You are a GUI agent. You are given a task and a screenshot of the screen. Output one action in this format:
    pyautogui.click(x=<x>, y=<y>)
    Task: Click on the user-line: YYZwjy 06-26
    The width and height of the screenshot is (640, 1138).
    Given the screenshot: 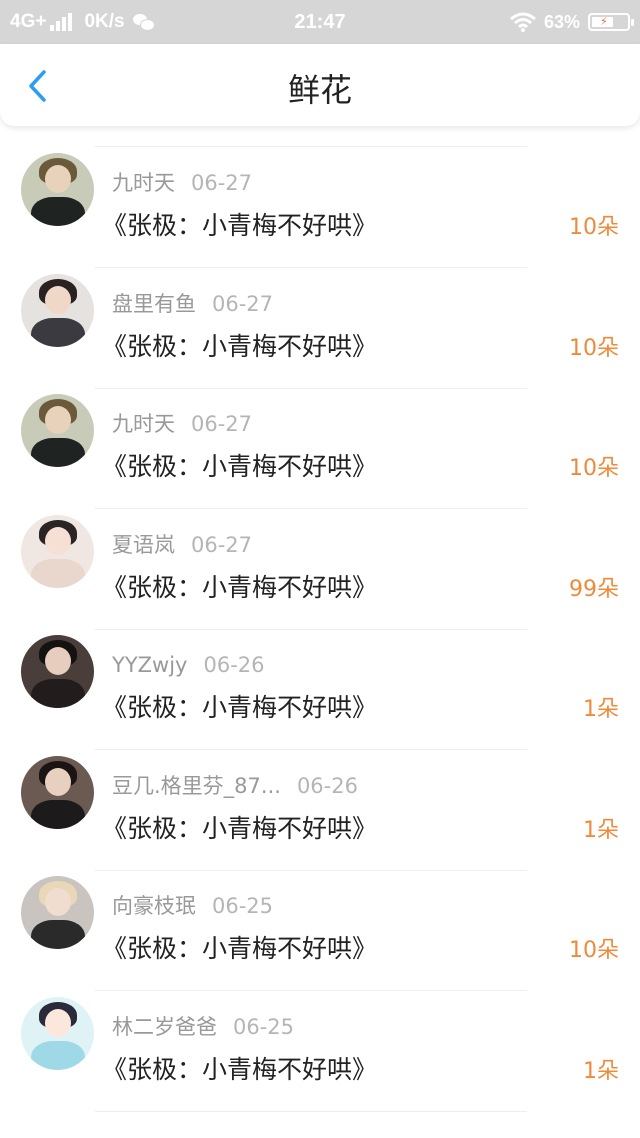 What is the action you would take?
    pyautogui.click(x=188, y=665)
    